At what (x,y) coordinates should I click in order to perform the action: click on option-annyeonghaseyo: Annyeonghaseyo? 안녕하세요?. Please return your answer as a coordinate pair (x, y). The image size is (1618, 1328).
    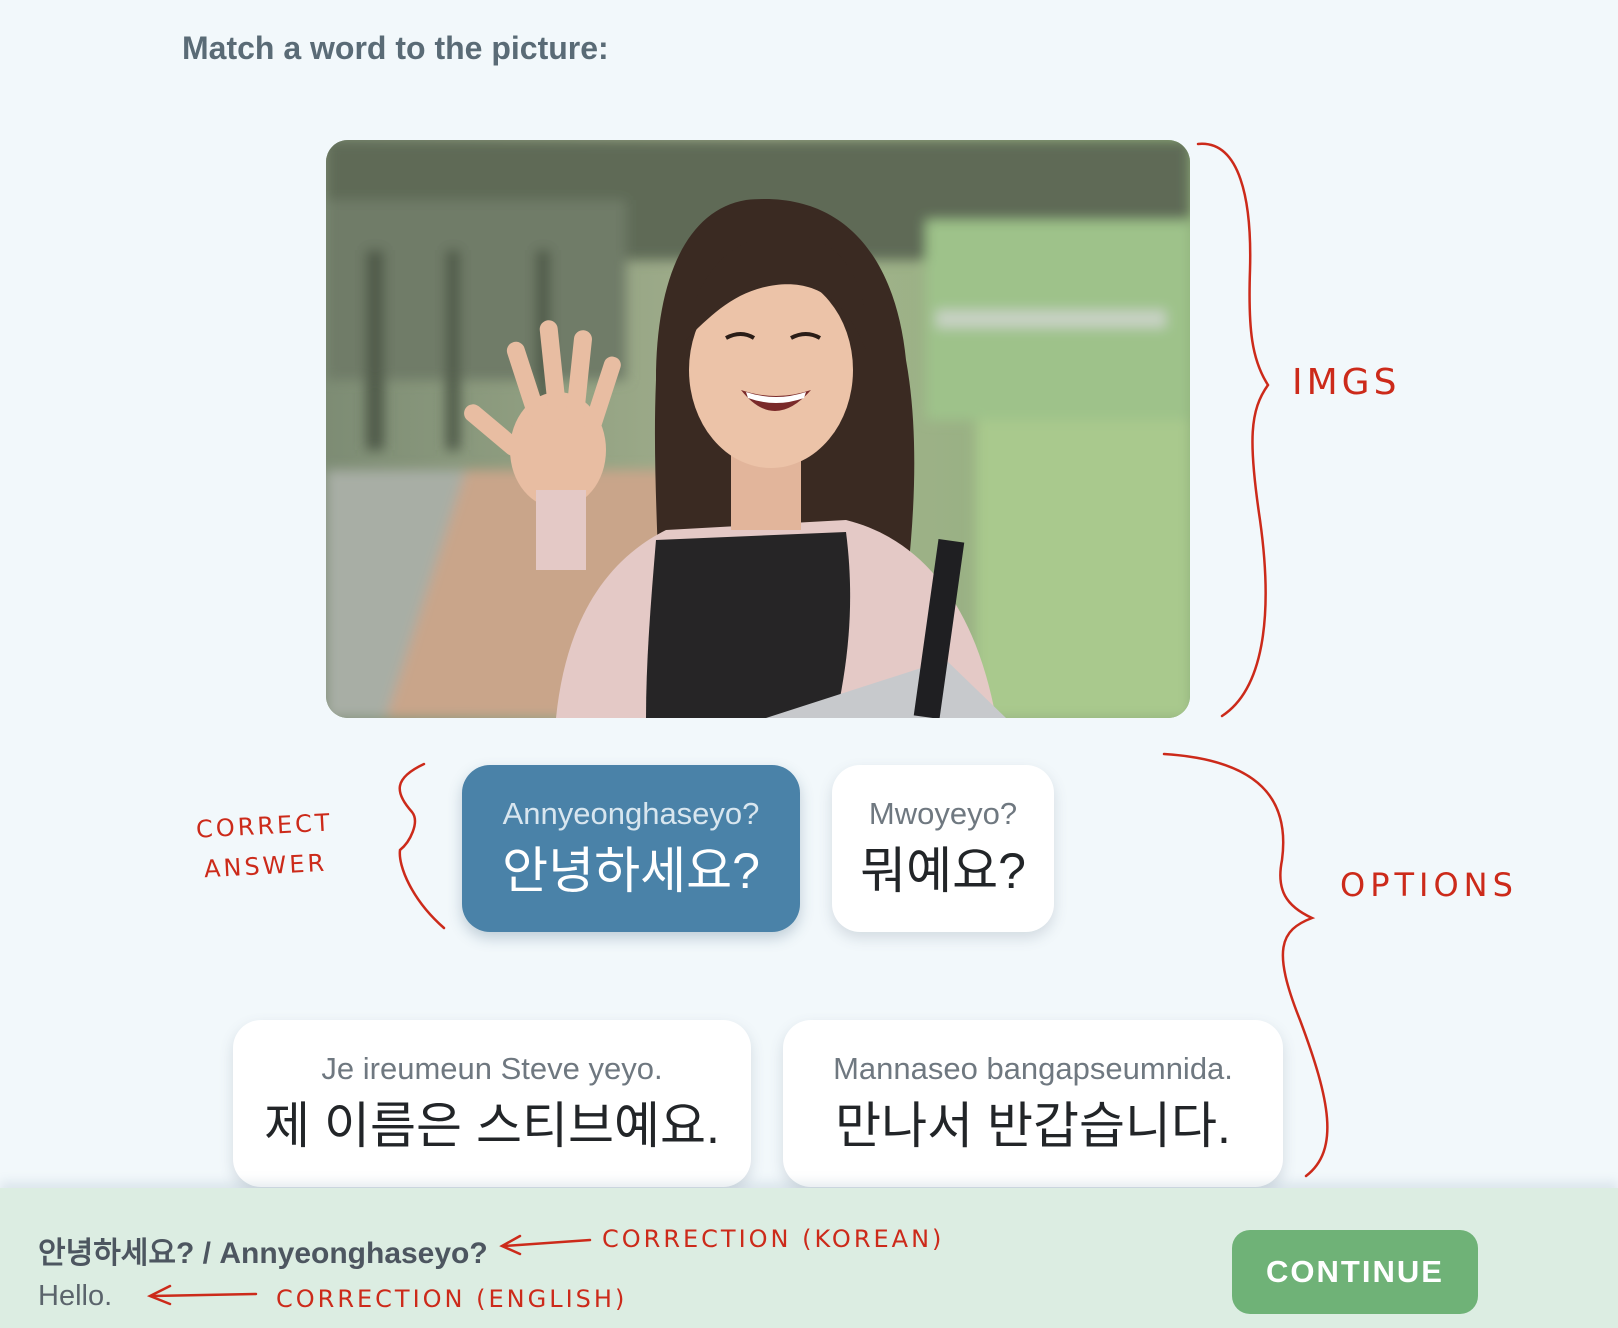
    Looking at the image, I should click on (631, 848).